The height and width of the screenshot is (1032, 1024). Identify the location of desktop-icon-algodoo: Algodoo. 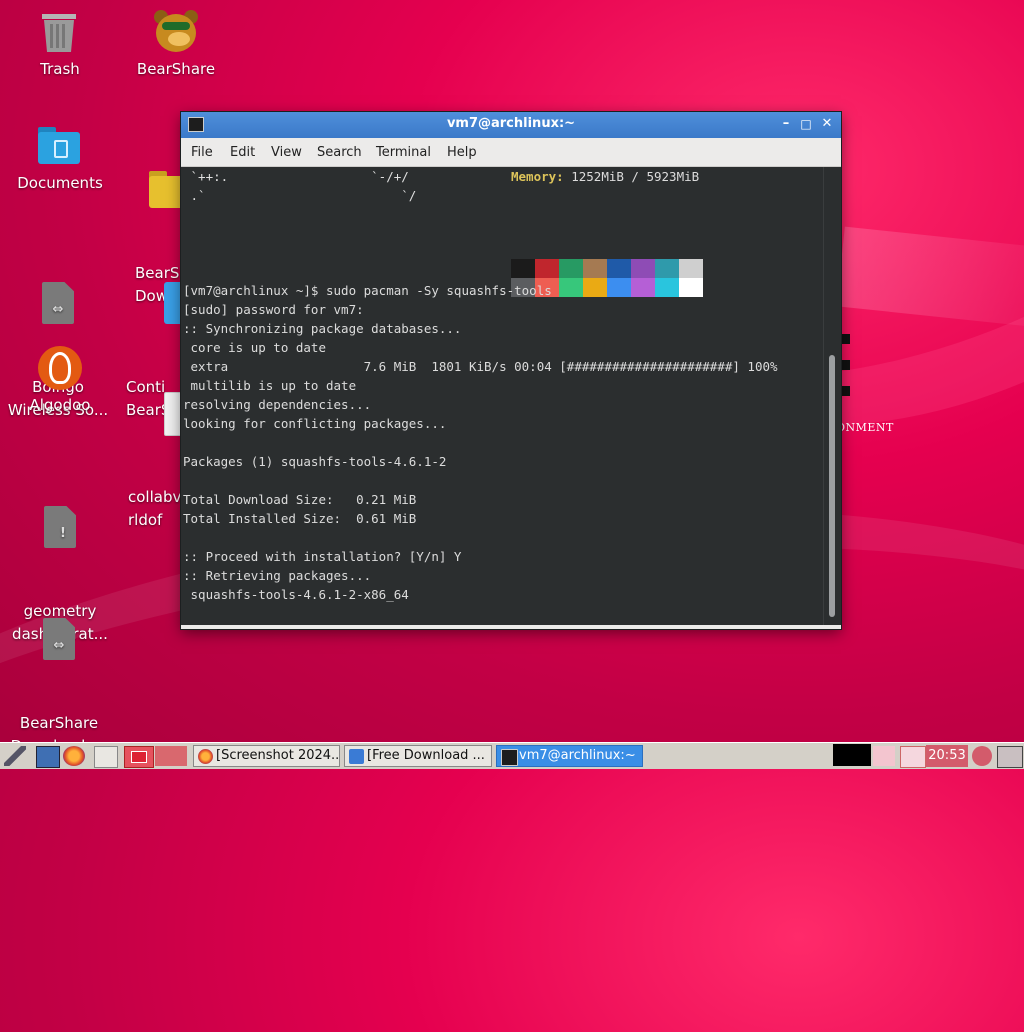
(60, 381).